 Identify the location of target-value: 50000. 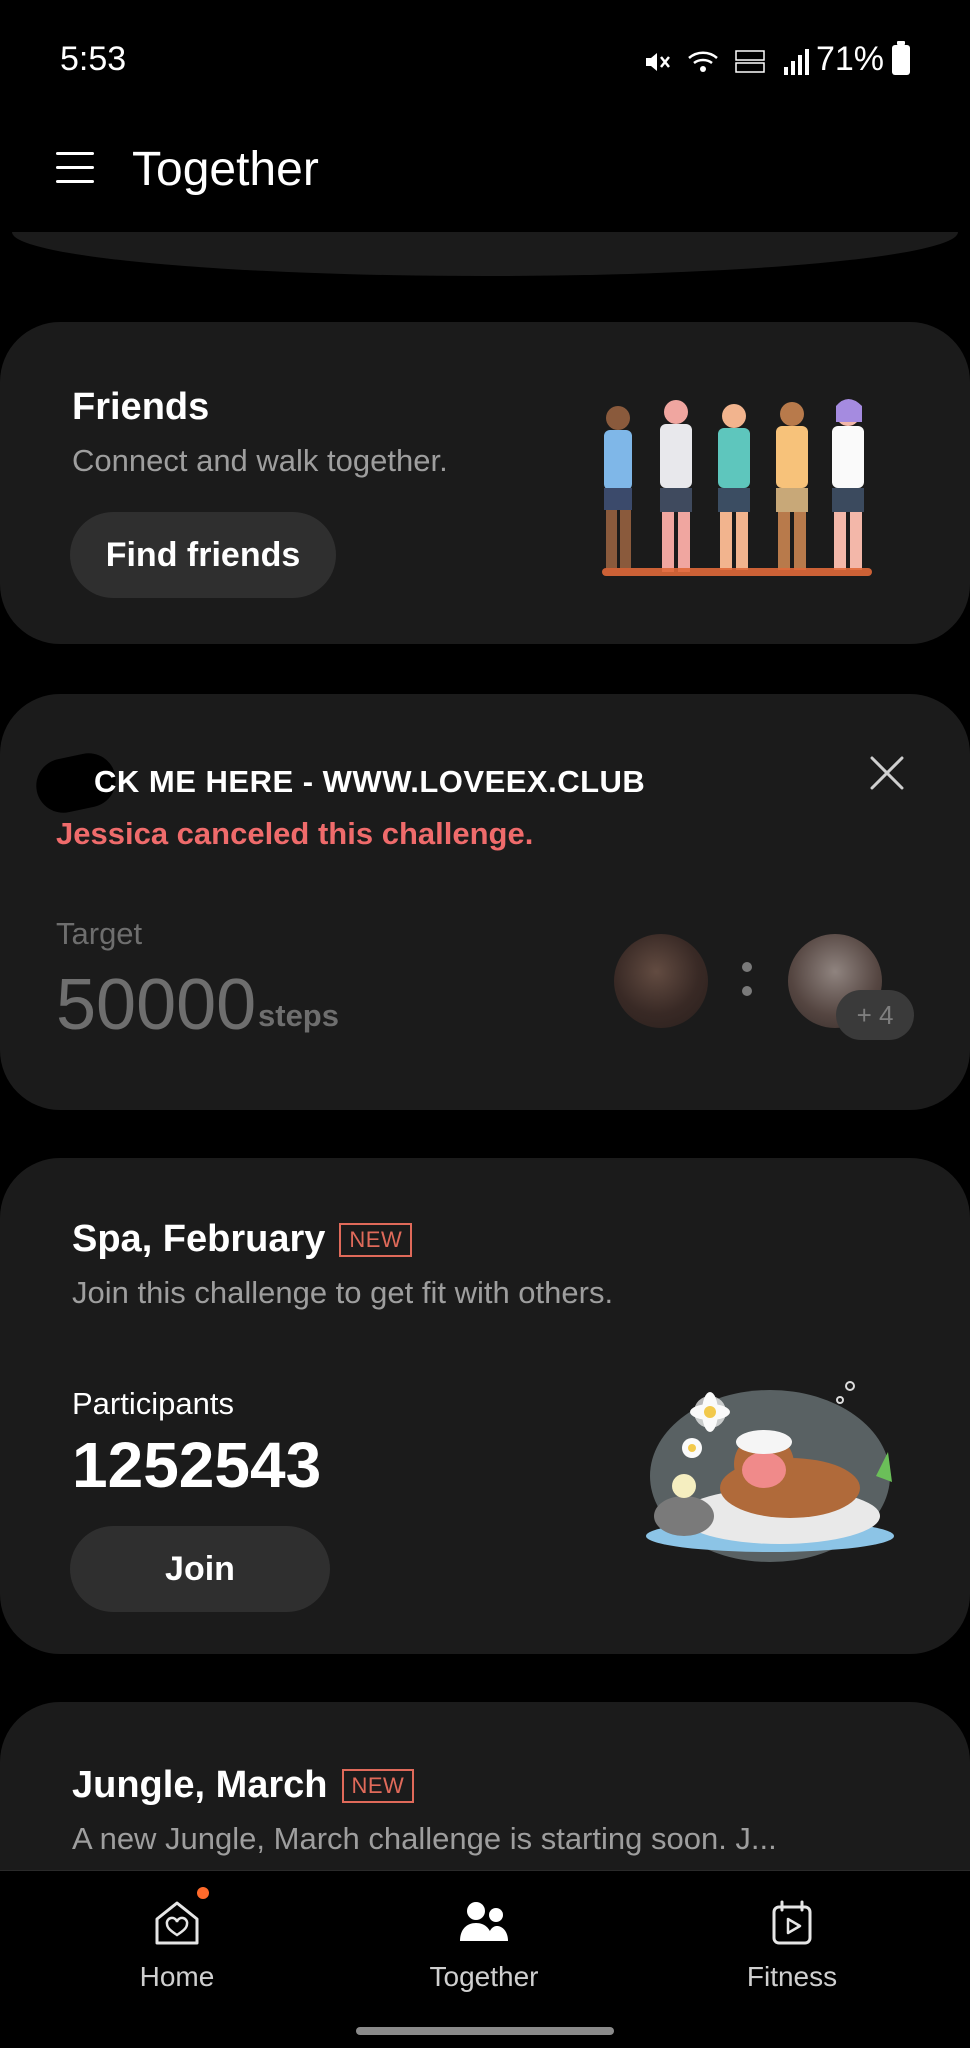
(156, 1005).